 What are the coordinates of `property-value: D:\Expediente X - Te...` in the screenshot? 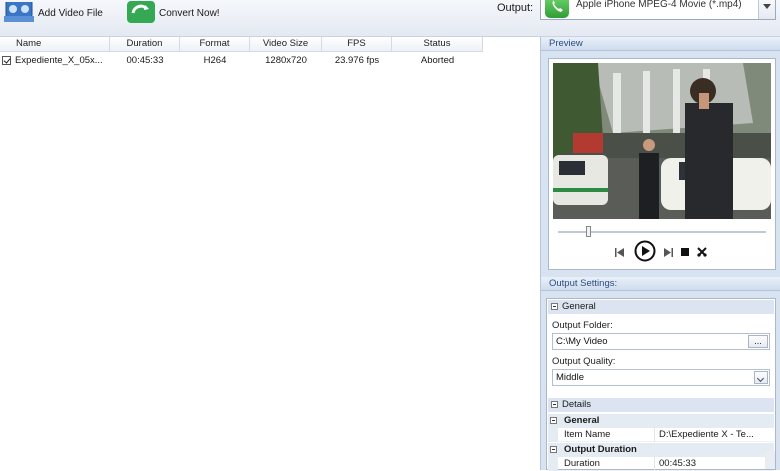 It's located at (704, 435).